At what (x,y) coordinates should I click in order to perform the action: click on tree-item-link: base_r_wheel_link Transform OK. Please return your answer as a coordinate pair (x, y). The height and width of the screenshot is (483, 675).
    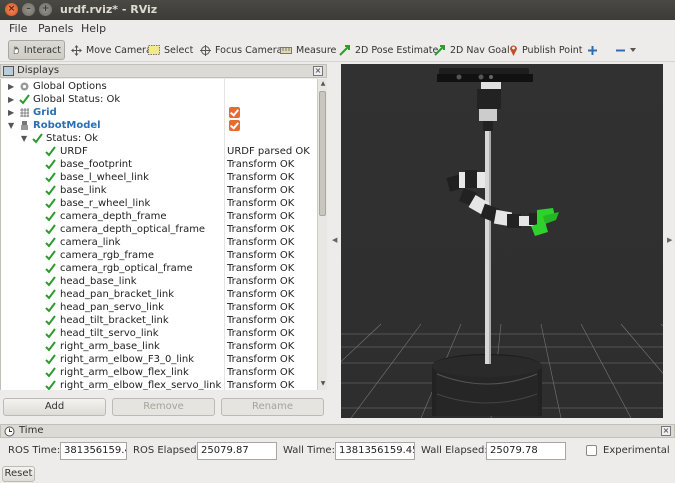
    Looking at the image, I should click on (159, 203).